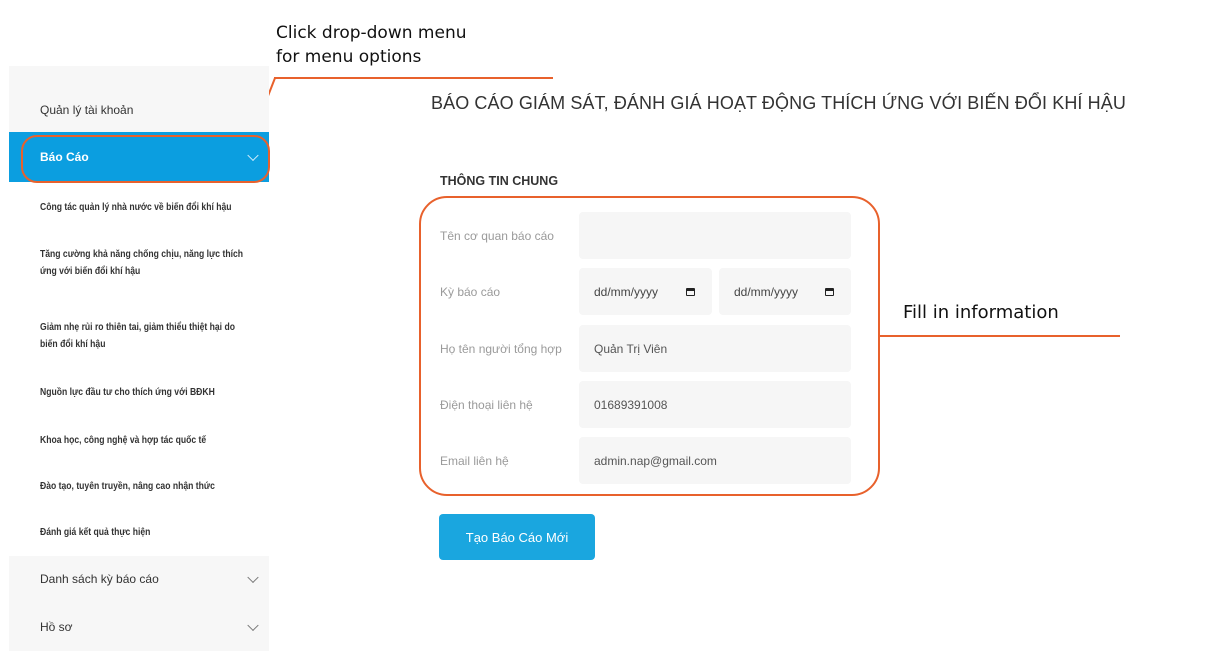 The height and width of the screenshot is (651, 1213). I want to click on dropdown-annotation-line-2: for menu options, so click(349, 57).